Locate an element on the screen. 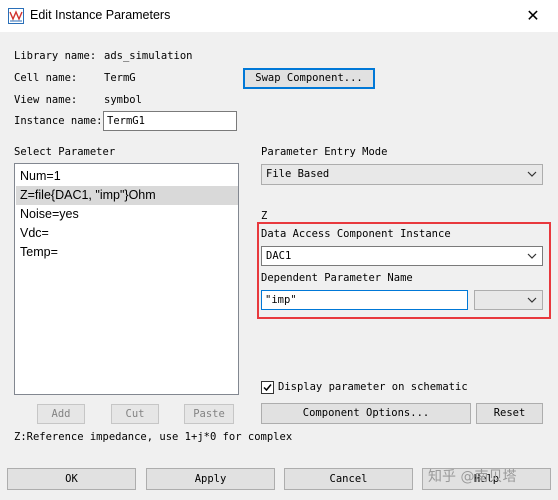 The height and width of the screenshot is (500, 558). instance-name-field: TermG1 is located at coordinates (170, 121).